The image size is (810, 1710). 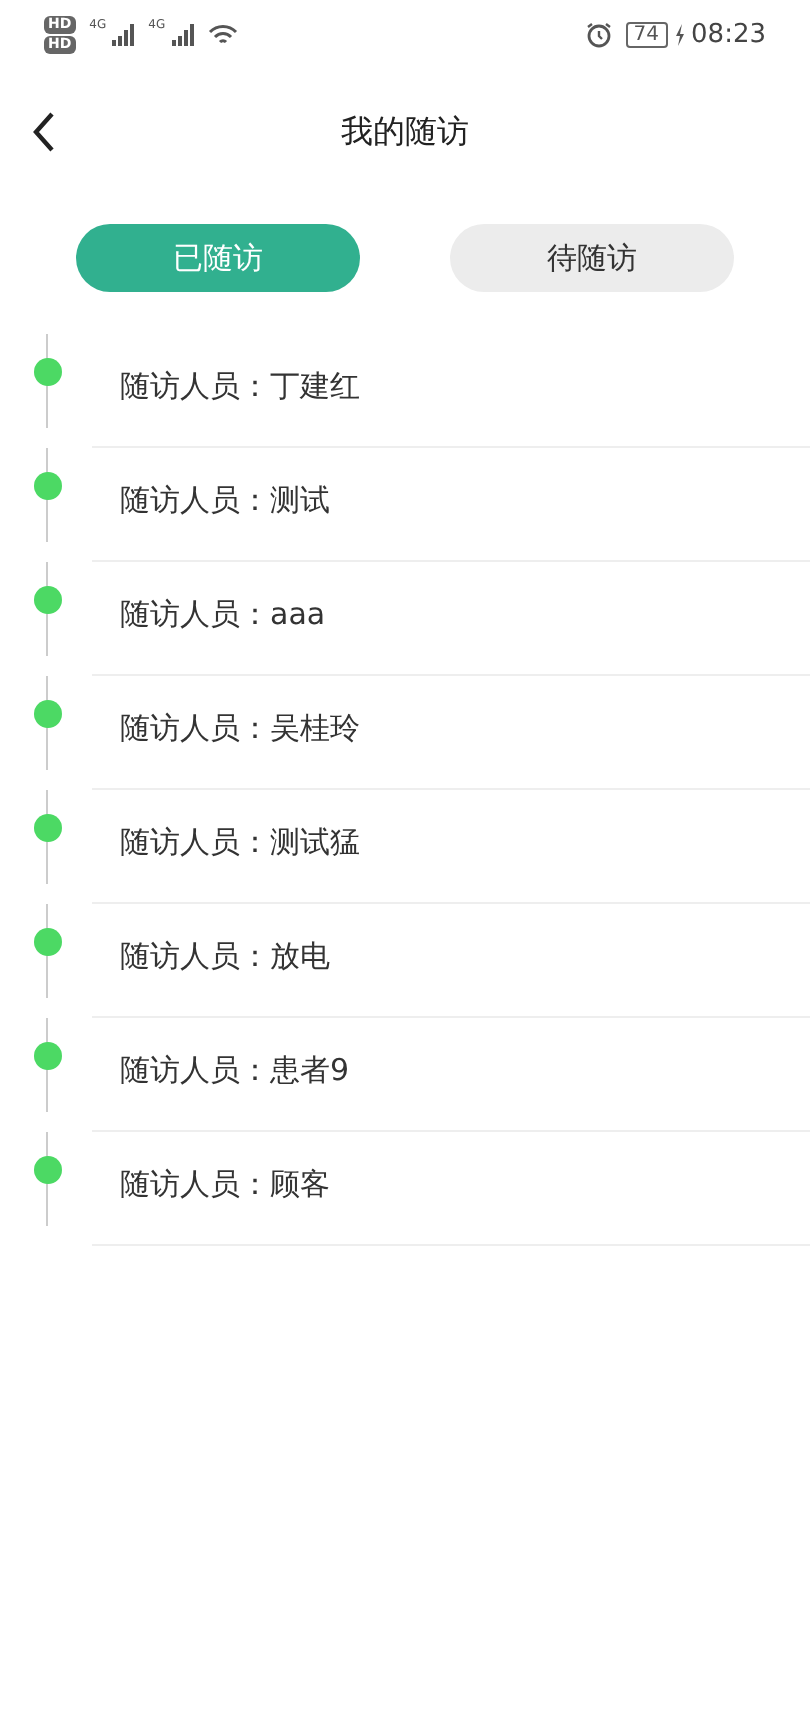 What do you see at coordinates (598, 34) in the screenshot?
I see `alarm-icon` at bounding box center [598, 34].